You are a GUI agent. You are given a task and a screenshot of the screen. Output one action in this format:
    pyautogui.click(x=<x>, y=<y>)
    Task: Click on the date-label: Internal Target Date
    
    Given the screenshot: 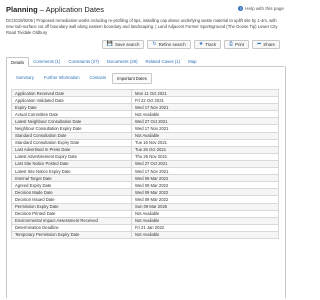 What is the action you would take?
    pyautogui.click(x=71, y=178)
    